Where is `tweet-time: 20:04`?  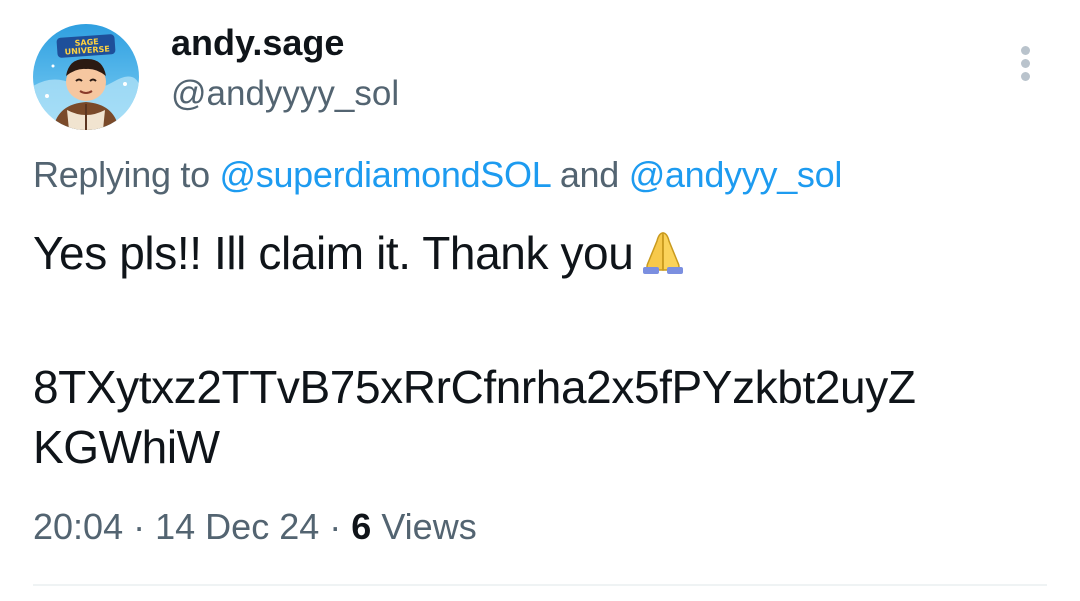 tweet-time: 20:04 is located at coordinates (78, 526).